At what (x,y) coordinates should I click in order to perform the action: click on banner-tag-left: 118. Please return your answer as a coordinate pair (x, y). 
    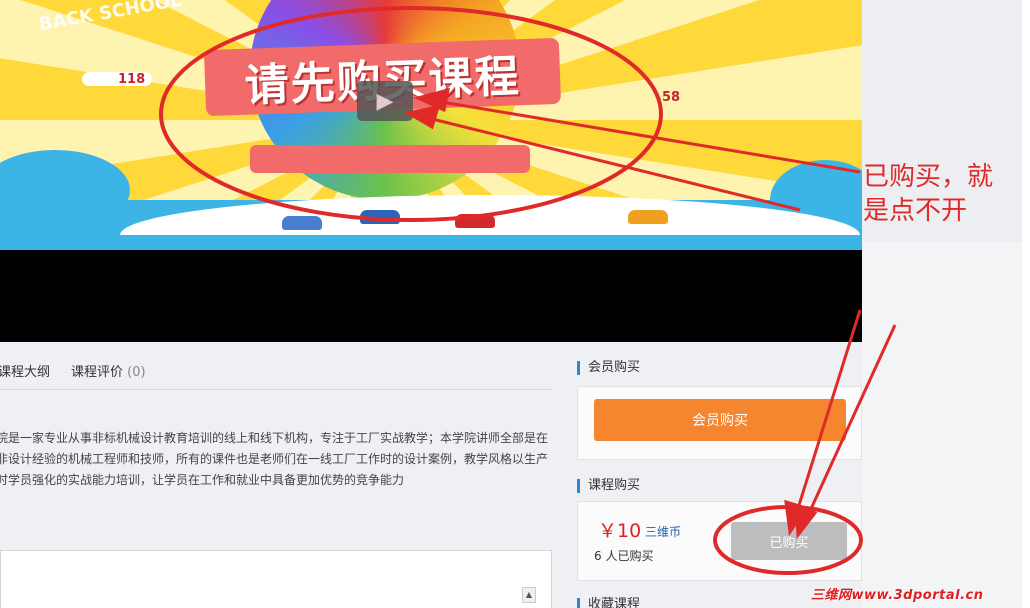
    Looking at the image, I should click on (132, 79).